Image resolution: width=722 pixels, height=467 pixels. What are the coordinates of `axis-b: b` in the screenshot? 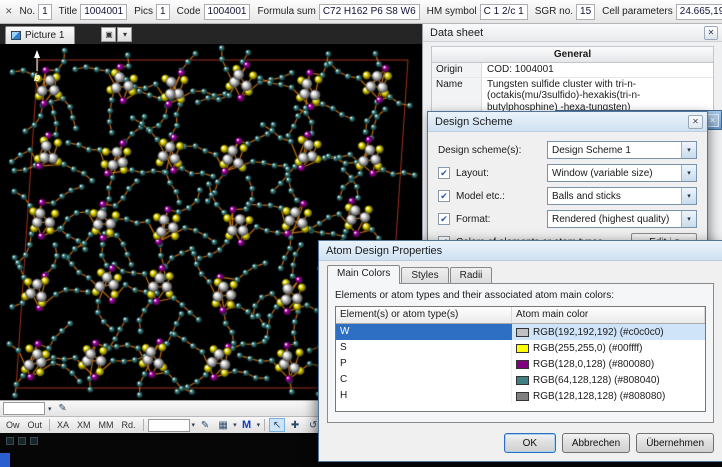 It's located at (37, 67).